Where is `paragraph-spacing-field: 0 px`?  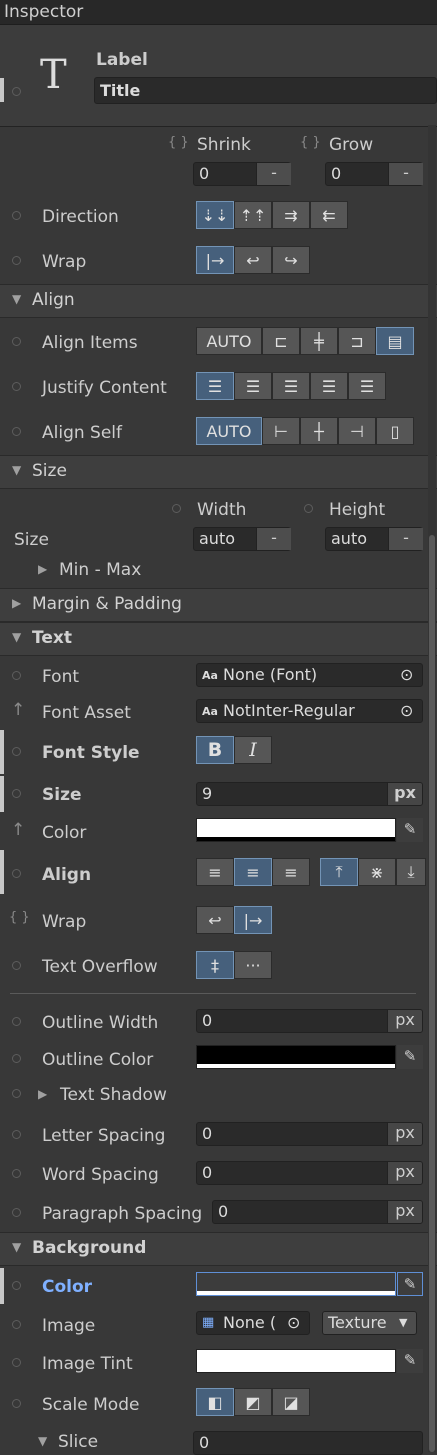 paragraph-spacing-field: 0 px is located at coordinates (317, 1212).